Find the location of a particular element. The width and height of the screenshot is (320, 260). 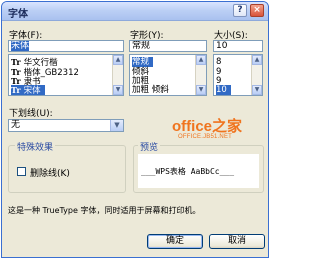

preview-group: 预览 ___WPS表格 AaBbCc___ is located at coordinates (198, 166).